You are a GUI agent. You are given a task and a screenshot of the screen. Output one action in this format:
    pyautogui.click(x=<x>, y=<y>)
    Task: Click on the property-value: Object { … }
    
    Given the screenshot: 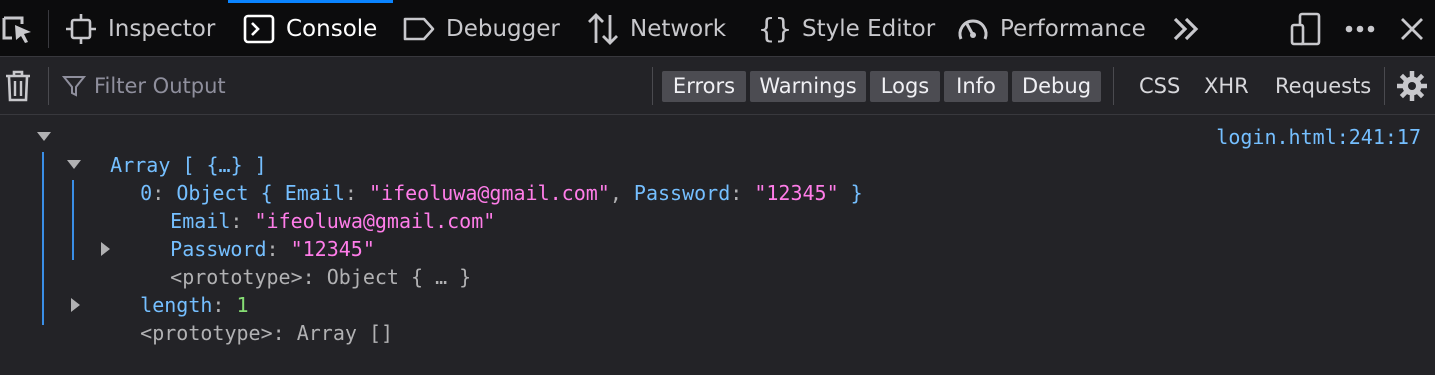 What is the action you would take?
    pyautogui.click(x=399, y=277)
    